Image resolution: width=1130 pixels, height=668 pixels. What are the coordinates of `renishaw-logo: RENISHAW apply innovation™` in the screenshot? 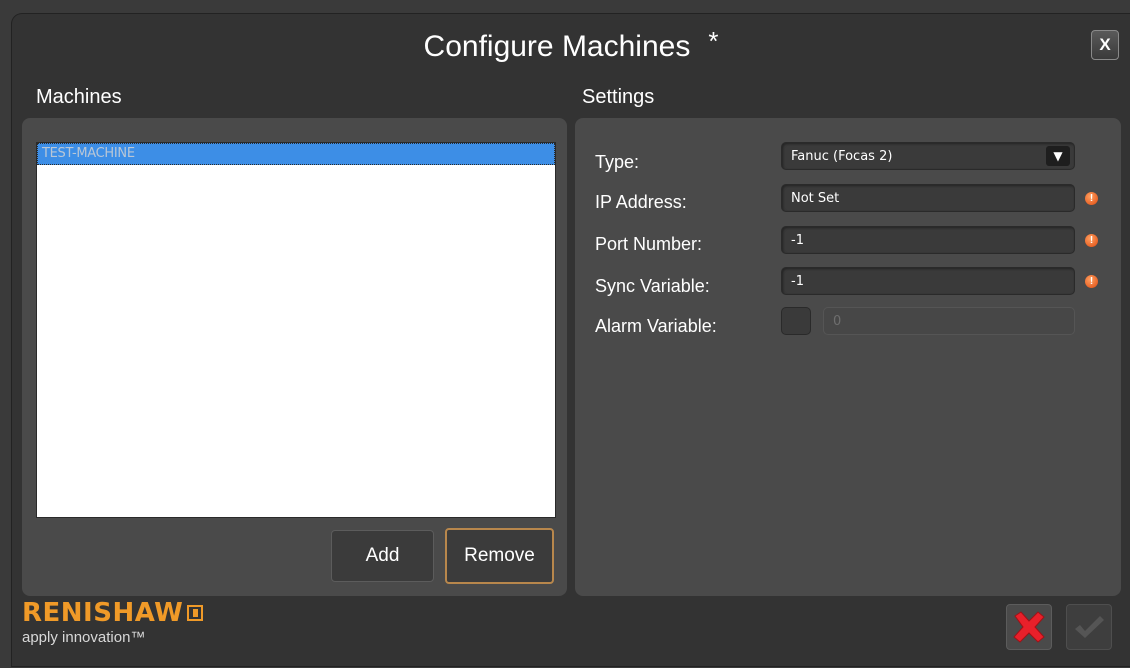 It's located at (113, 622).